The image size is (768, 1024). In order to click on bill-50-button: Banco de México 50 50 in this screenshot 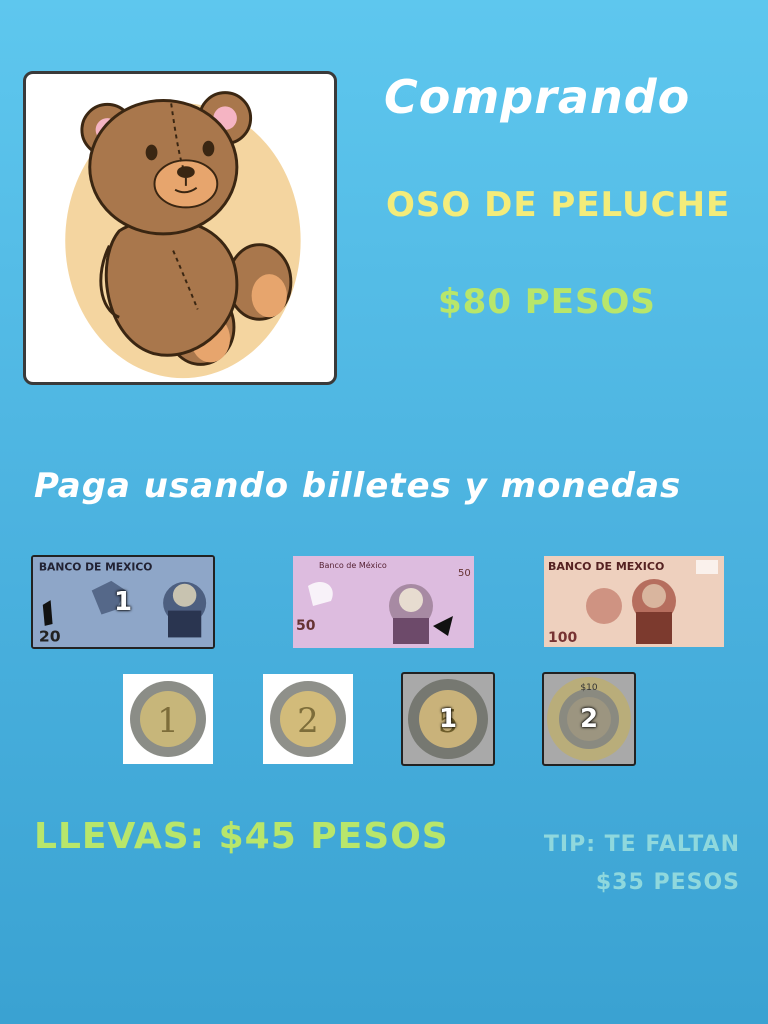, I will do `click(383, 602)`.